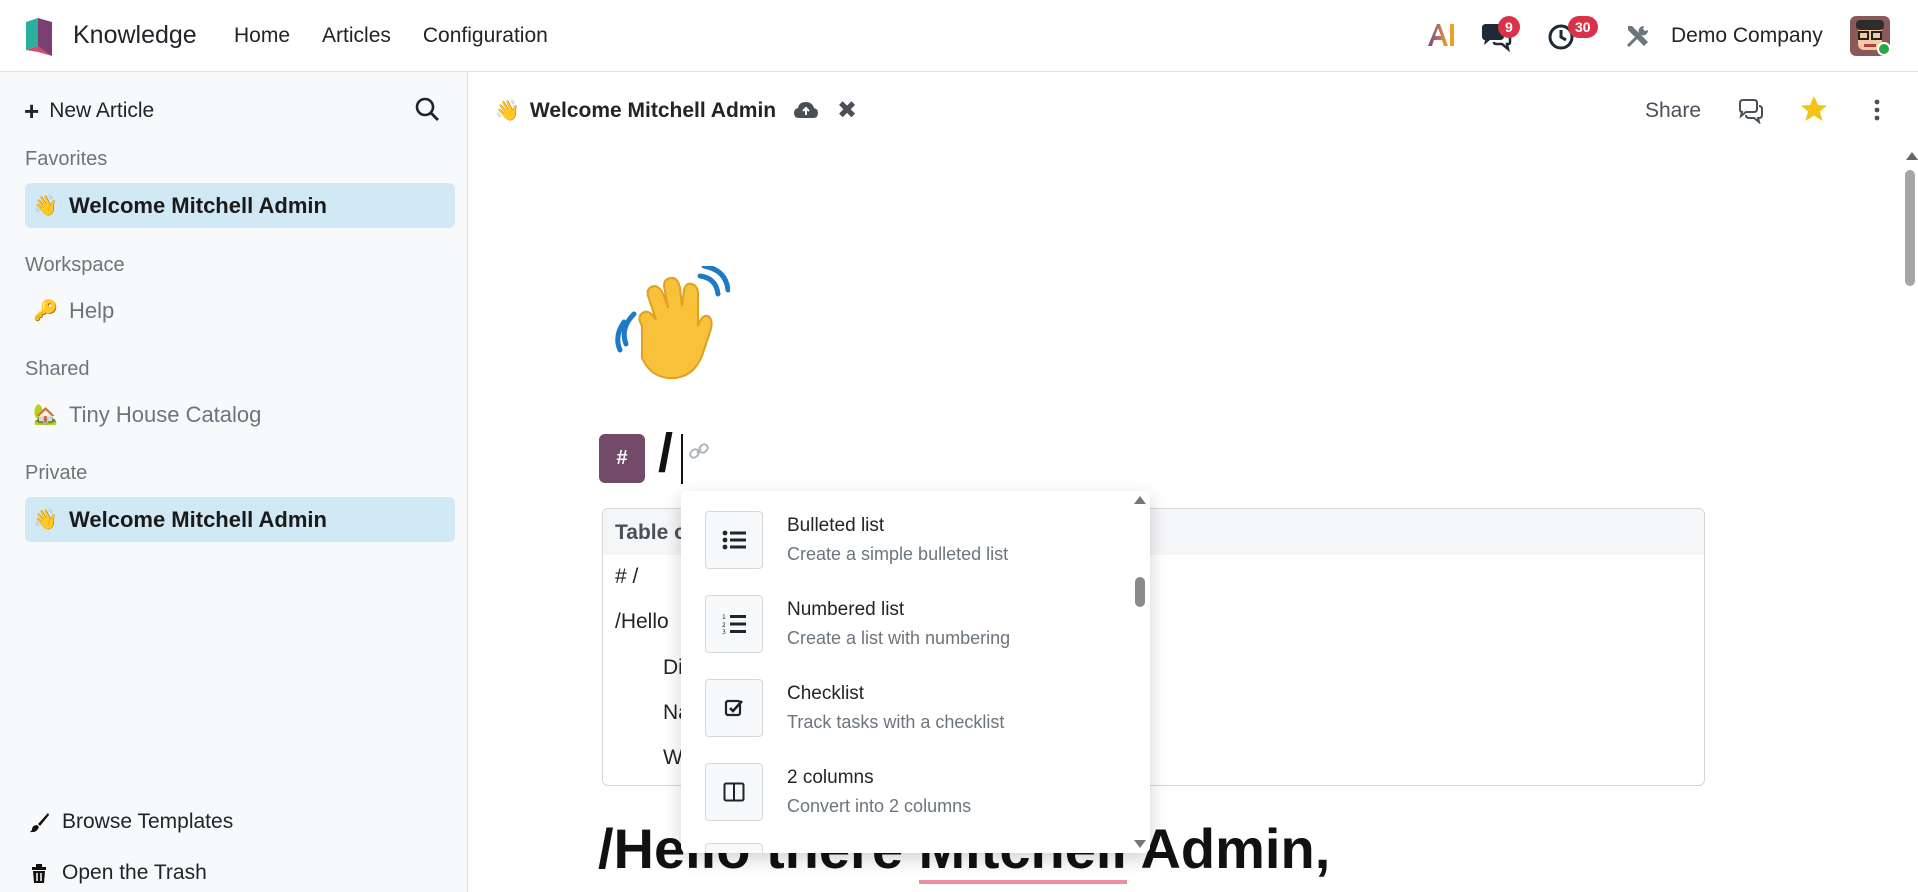 This screenshot has height=892, width=1918. Describe the element at coordinates (898, 554) in the screenshot. I see `command-description: Create a simple bulleted list` at that location.